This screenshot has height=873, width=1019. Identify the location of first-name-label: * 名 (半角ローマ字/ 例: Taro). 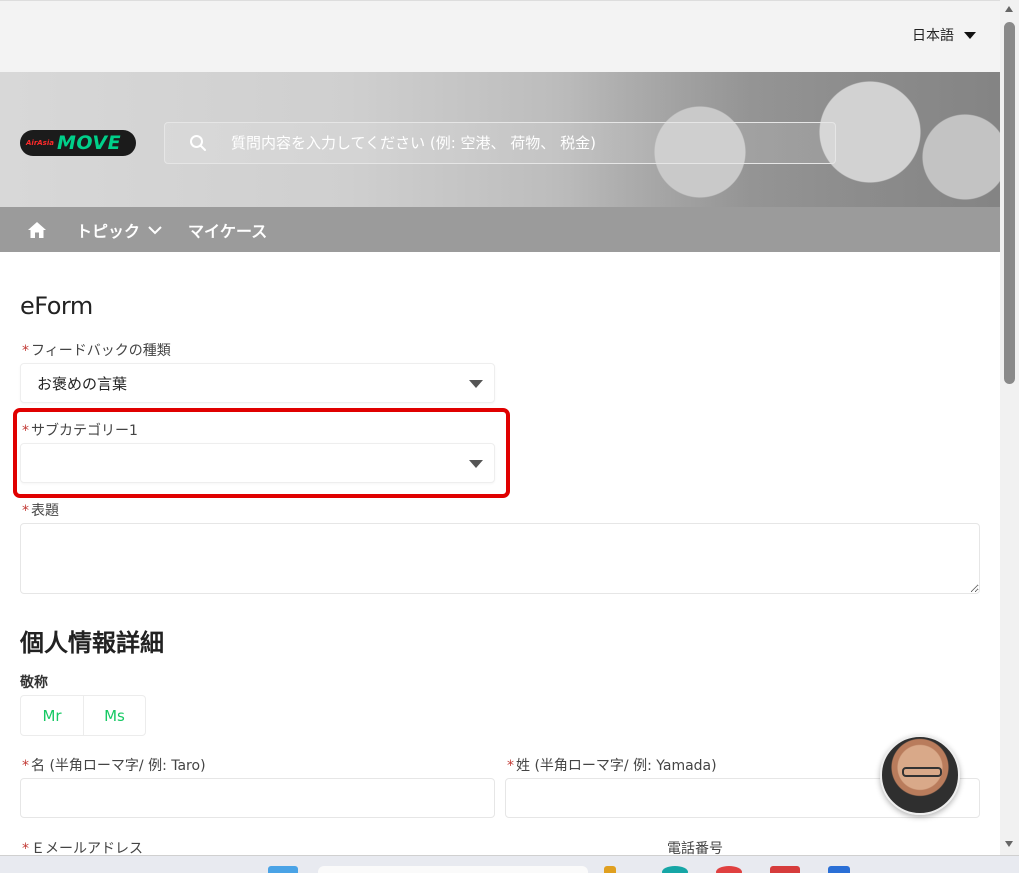
(114, 765).